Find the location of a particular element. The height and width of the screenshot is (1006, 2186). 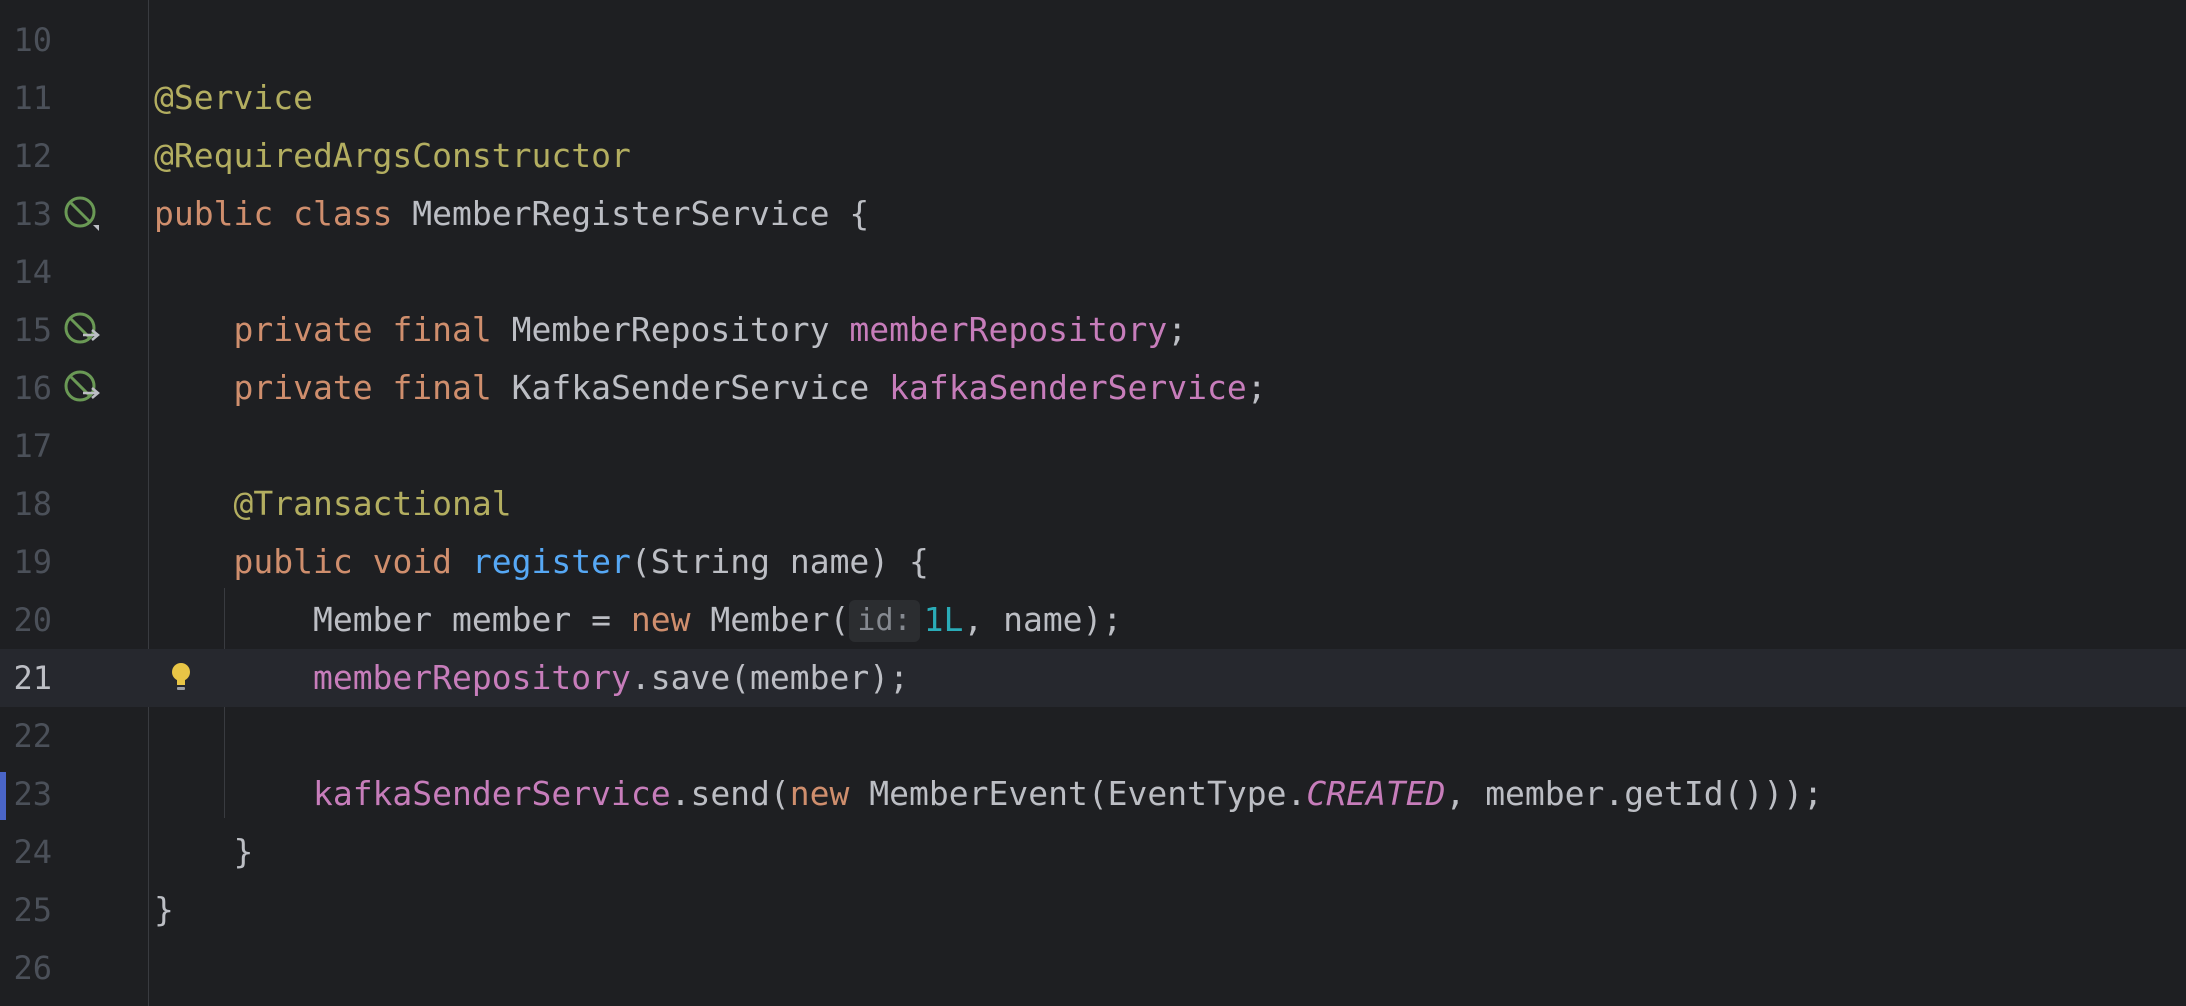

method-name: register is located at coordinates (551, 561).